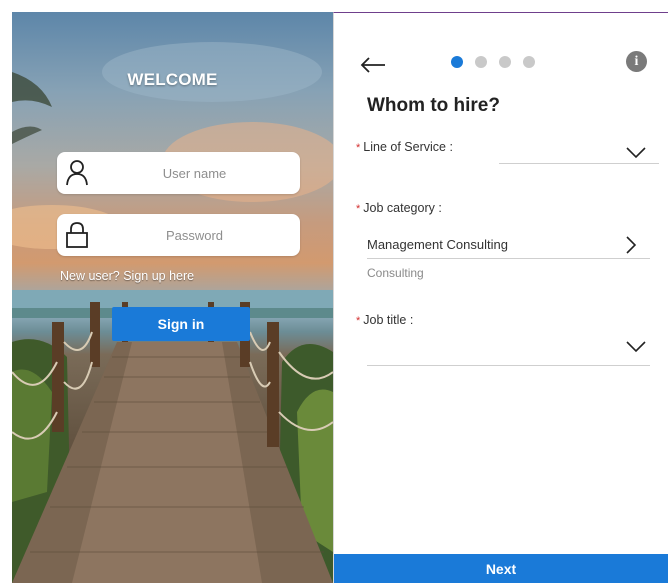 The width and height of the screenshot is (668, 583). I want to click on line-of-service-label: * Line of Service :, so click(404, 147).